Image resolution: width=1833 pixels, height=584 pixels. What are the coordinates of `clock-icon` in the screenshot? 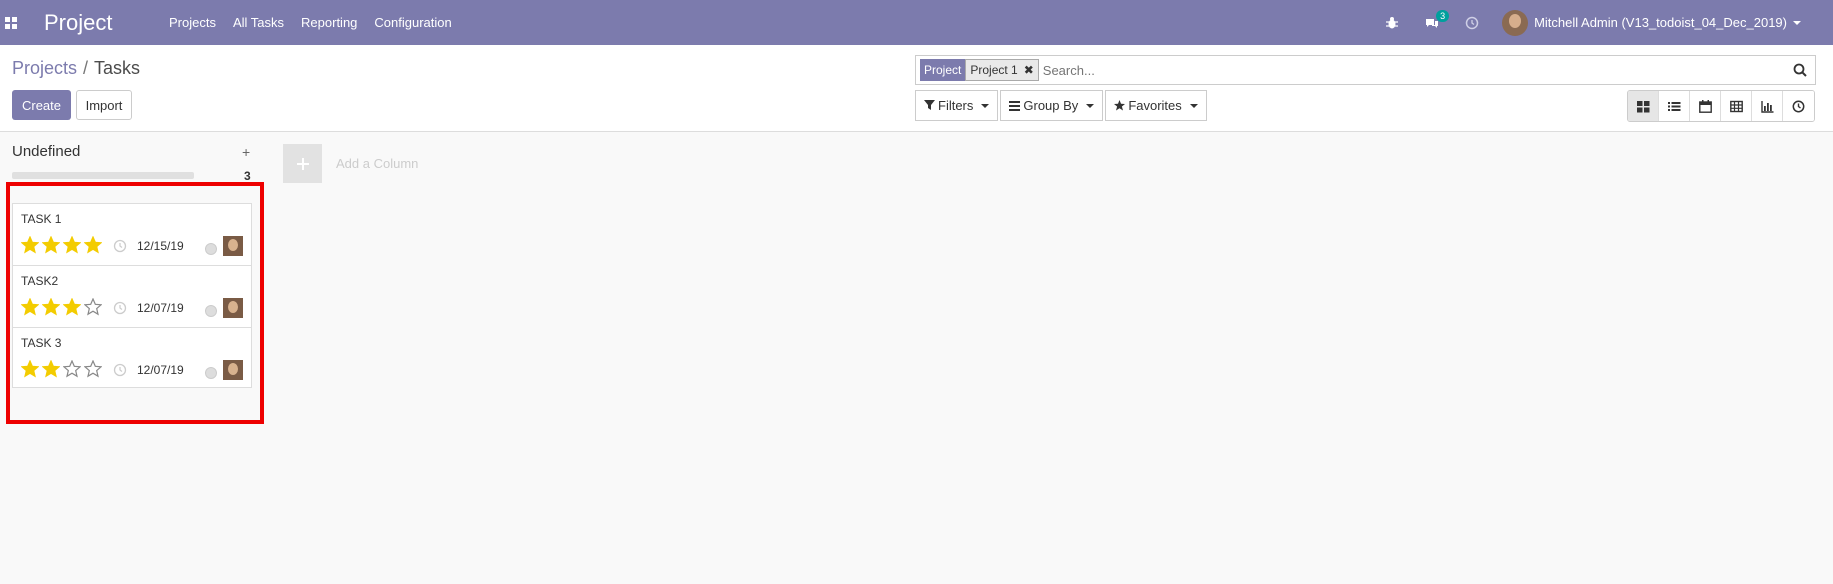 It's located at (1798, 106).